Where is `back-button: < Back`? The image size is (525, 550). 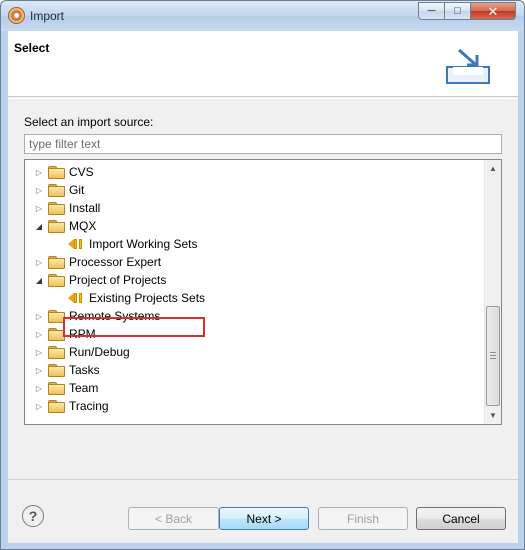
back-button: < Back is located at coordinates (173, 518).